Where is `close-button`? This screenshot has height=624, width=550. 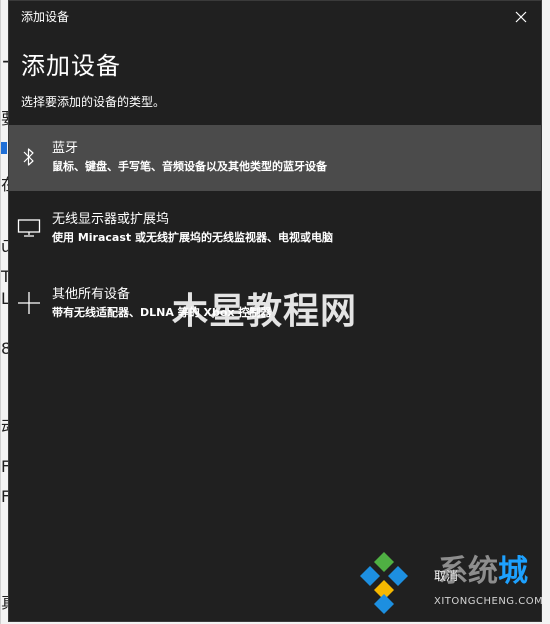 close-button is located at coordinates (521, 17).